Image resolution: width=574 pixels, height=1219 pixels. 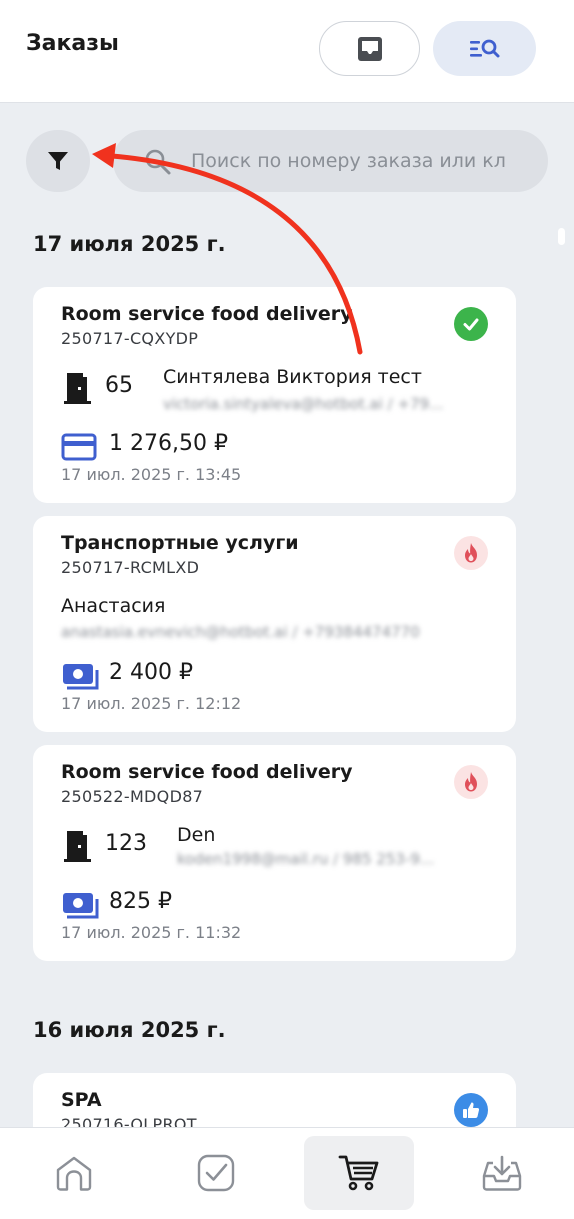 I want to click on card-icon, so click(x=79, y=447).